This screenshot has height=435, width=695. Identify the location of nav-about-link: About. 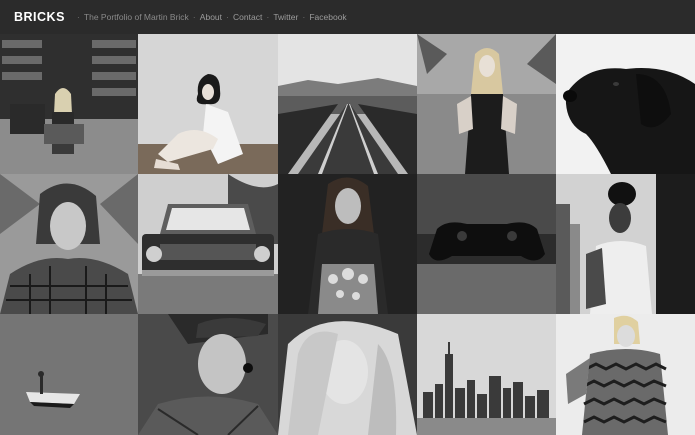
(211, 17).